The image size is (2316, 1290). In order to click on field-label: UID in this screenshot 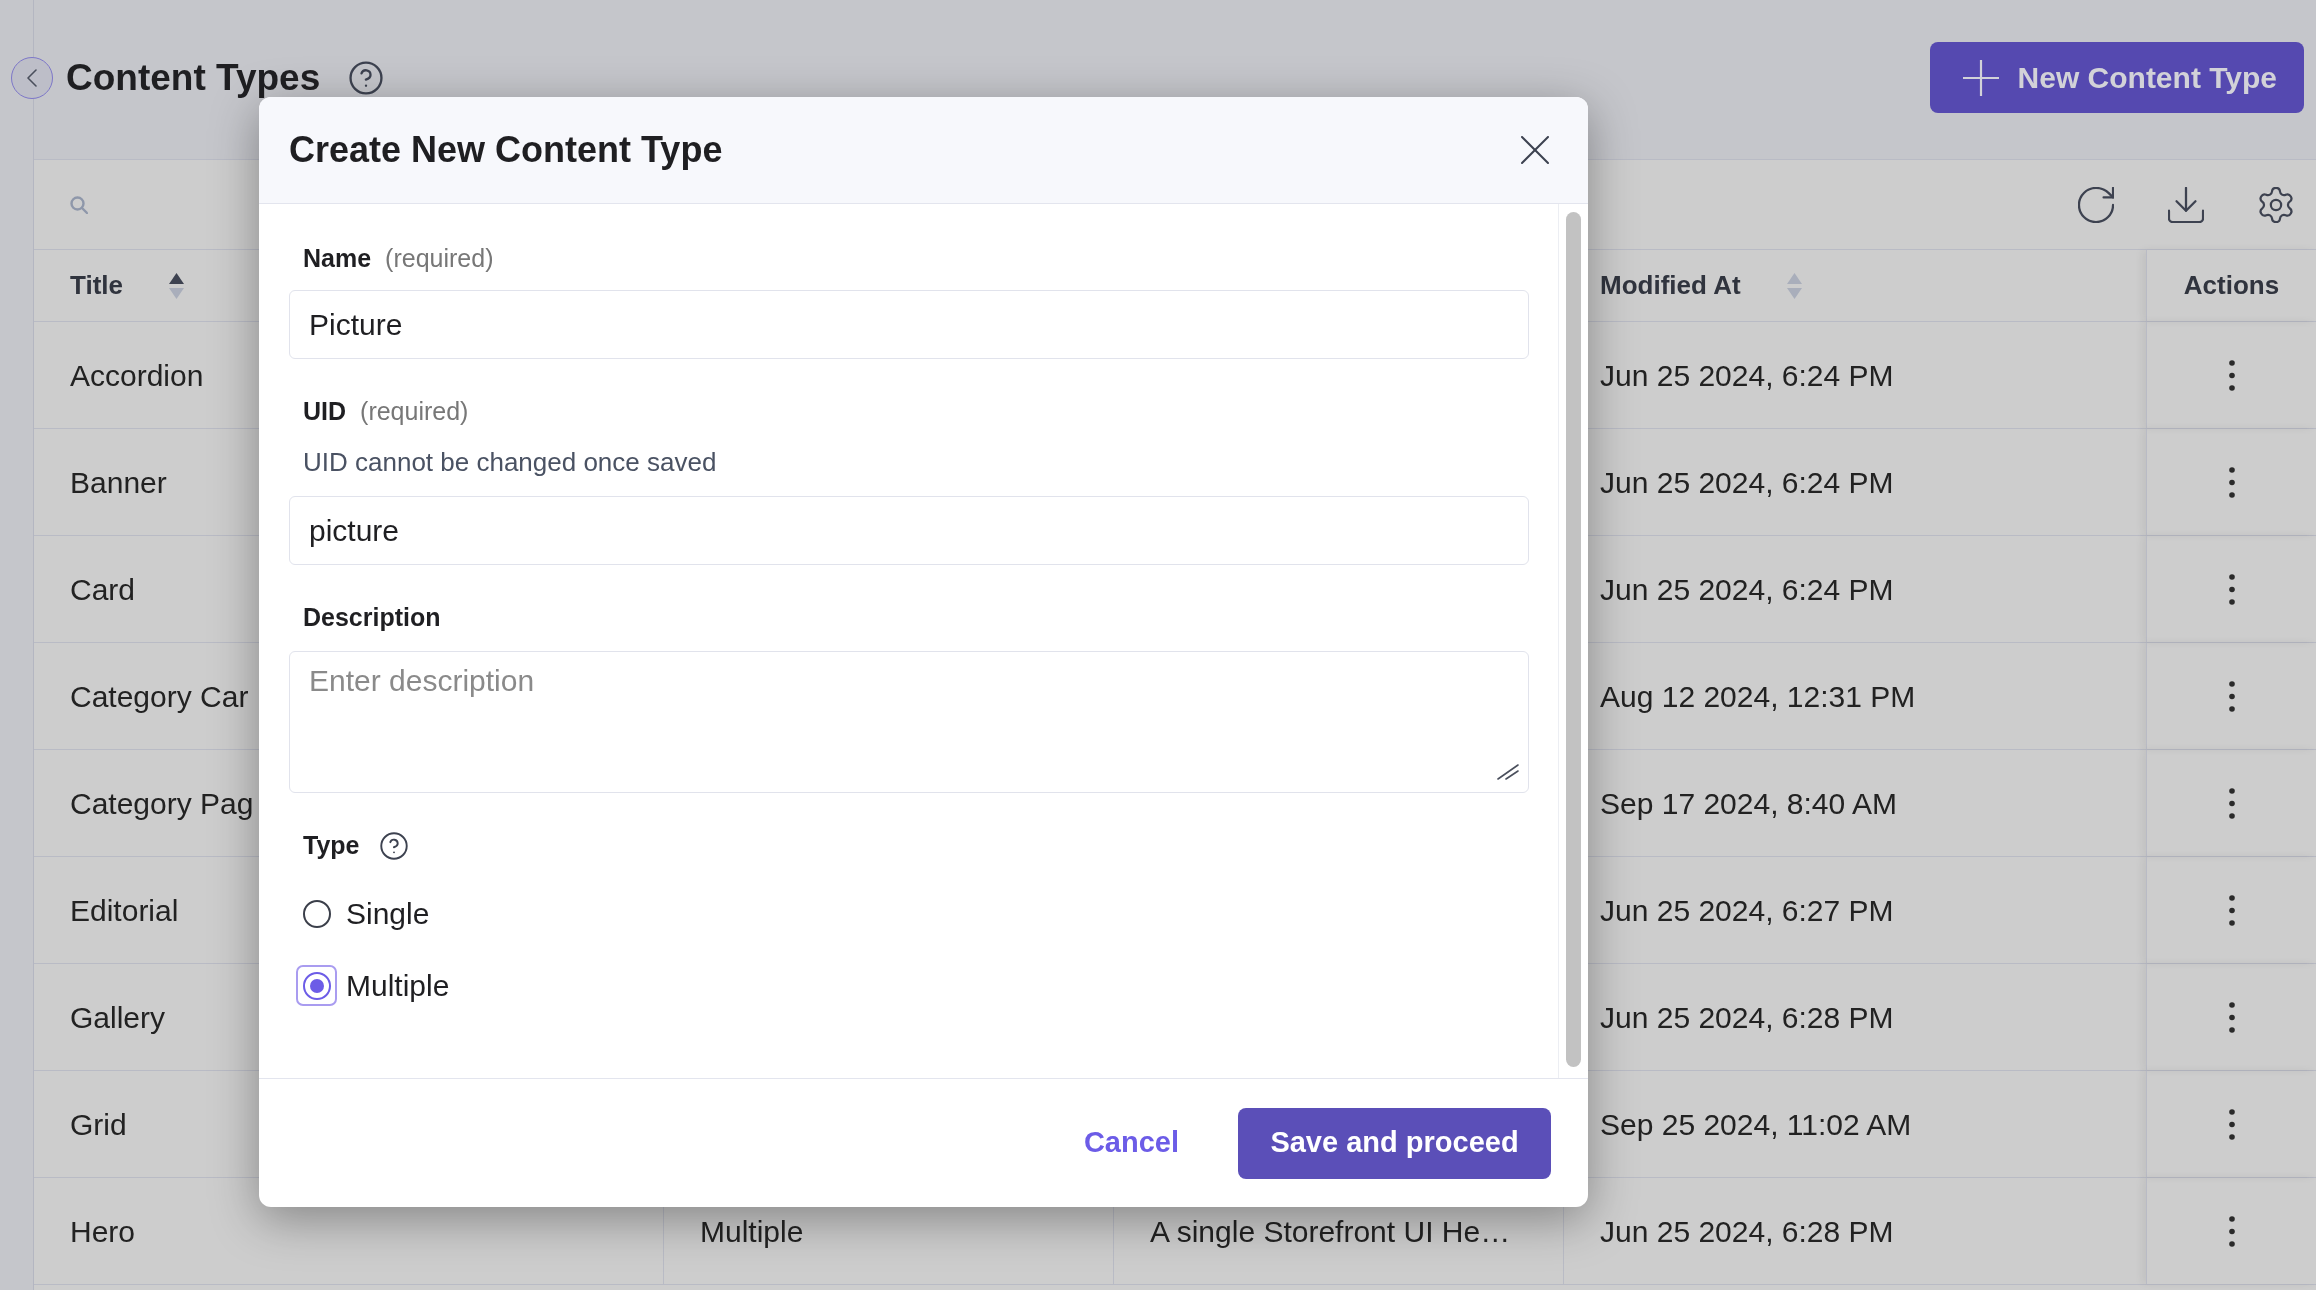, I will do `click(325, 412)`.